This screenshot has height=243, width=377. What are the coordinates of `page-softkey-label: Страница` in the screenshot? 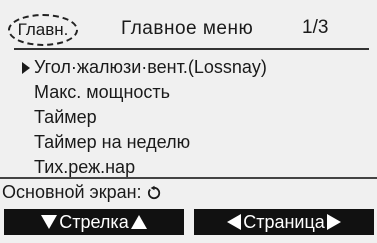 It's located at (284, 221).